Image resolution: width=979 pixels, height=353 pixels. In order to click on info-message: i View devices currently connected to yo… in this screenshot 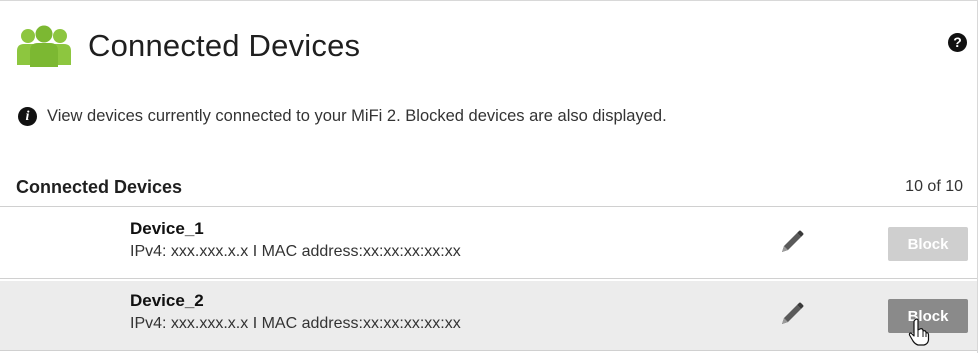, I will do `click(342, 116)`.